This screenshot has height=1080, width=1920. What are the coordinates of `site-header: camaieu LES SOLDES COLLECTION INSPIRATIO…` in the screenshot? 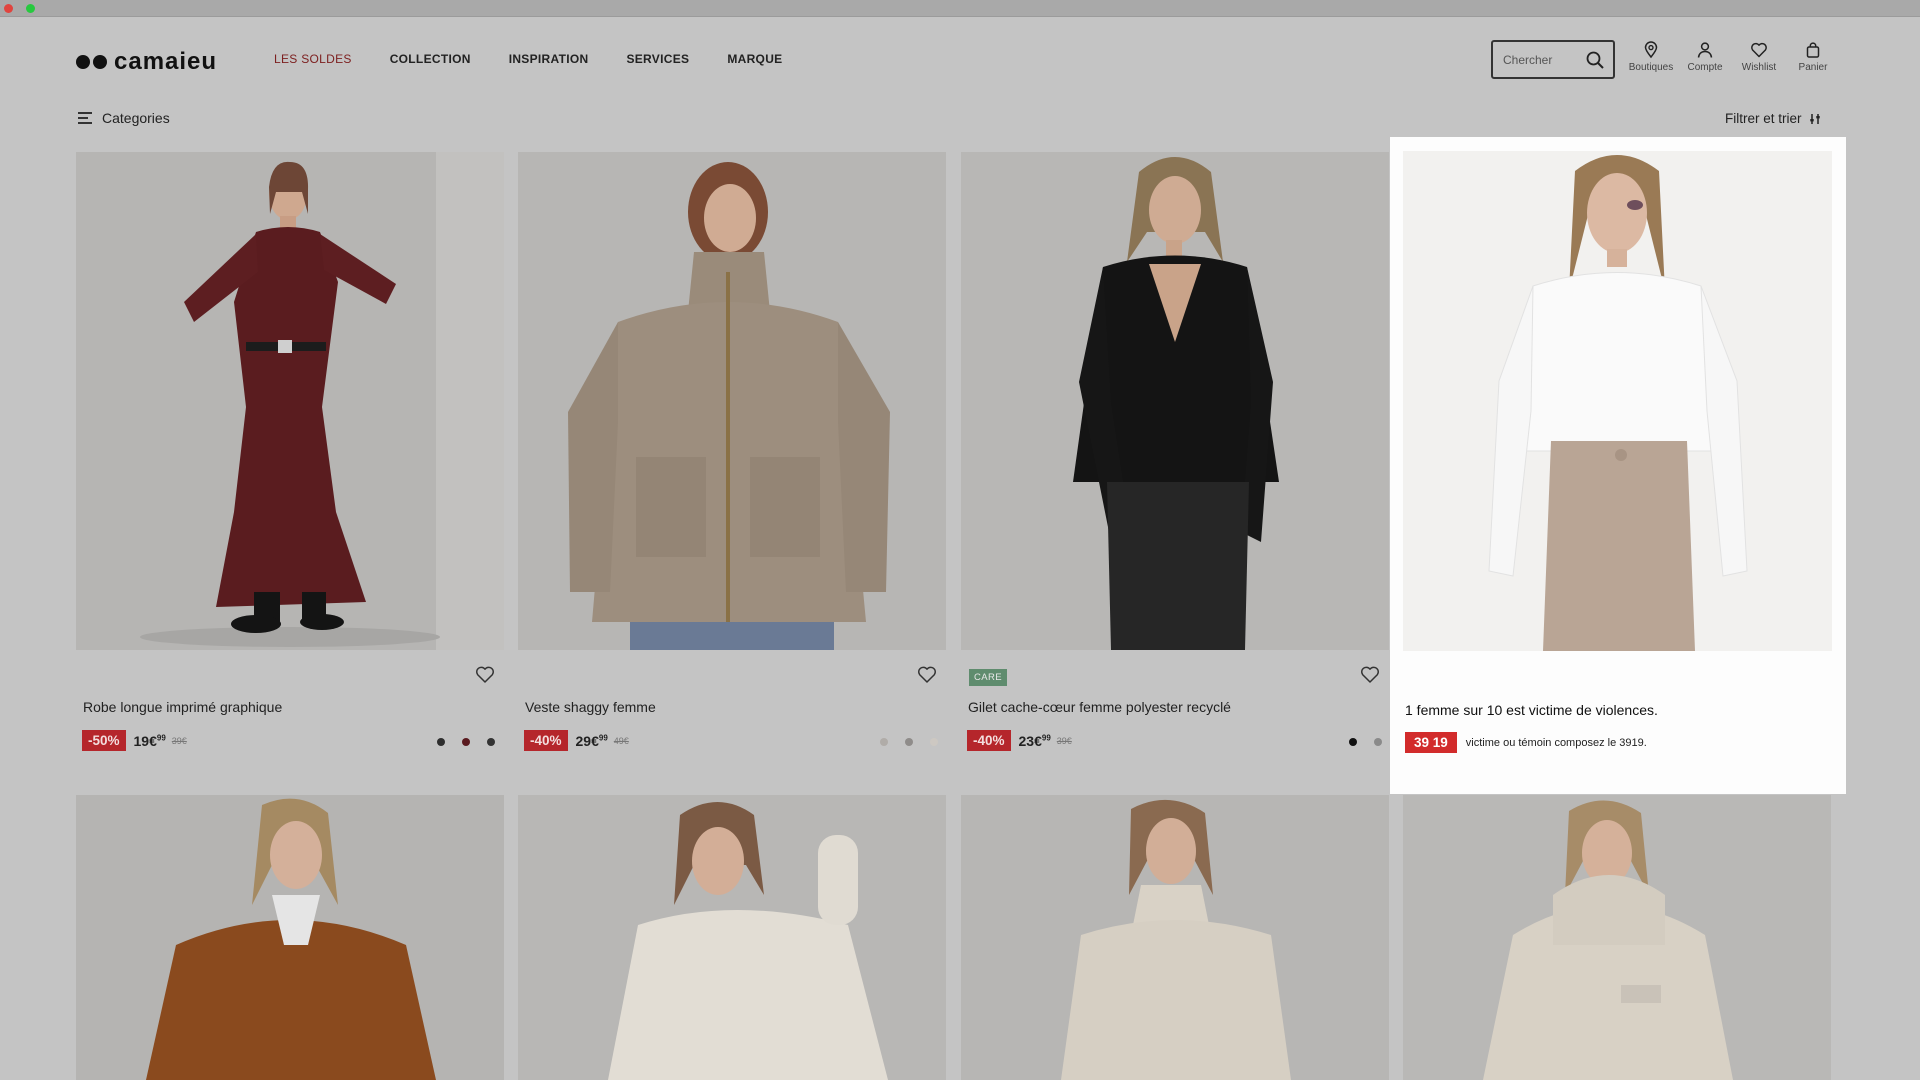 It's located at (960, 62).